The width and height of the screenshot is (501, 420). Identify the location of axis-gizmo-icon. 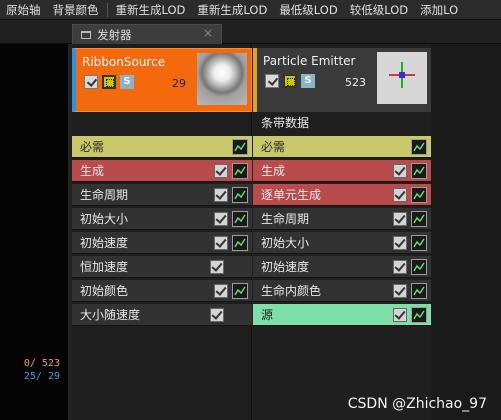
(402, 78).